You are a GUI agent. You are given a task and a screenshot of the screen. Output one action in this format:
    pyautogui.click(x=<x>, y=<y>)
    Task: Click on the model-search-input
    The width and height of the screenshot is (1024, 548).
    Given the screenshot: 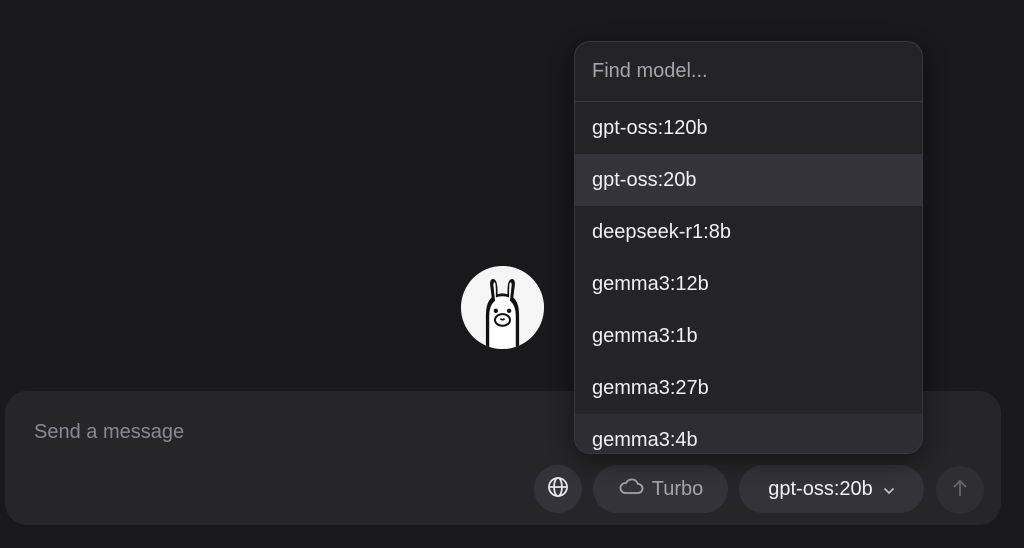 What is the action you would take?
    pyautogui.click(x=748, y=72)
    